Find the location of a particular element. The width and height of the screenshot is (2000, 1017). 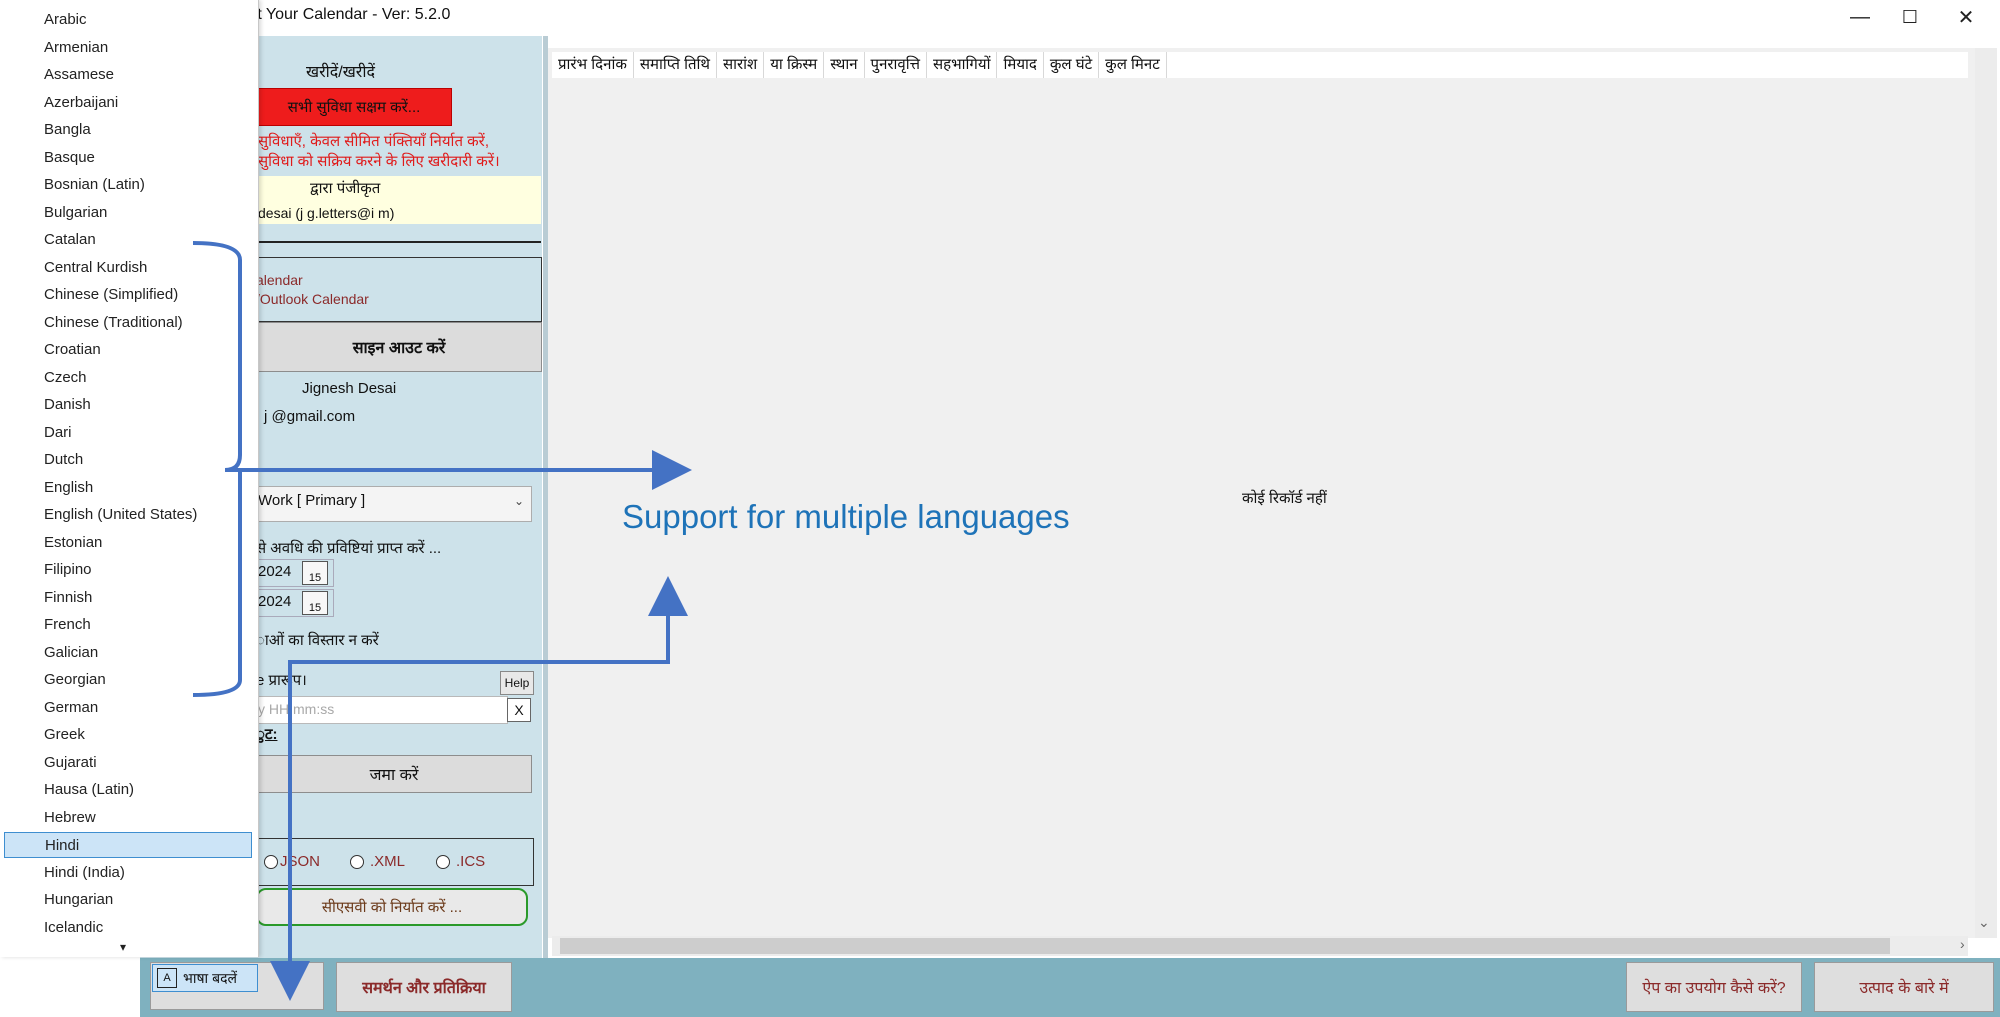

bracket-shape is located at coordinates (217, 469).